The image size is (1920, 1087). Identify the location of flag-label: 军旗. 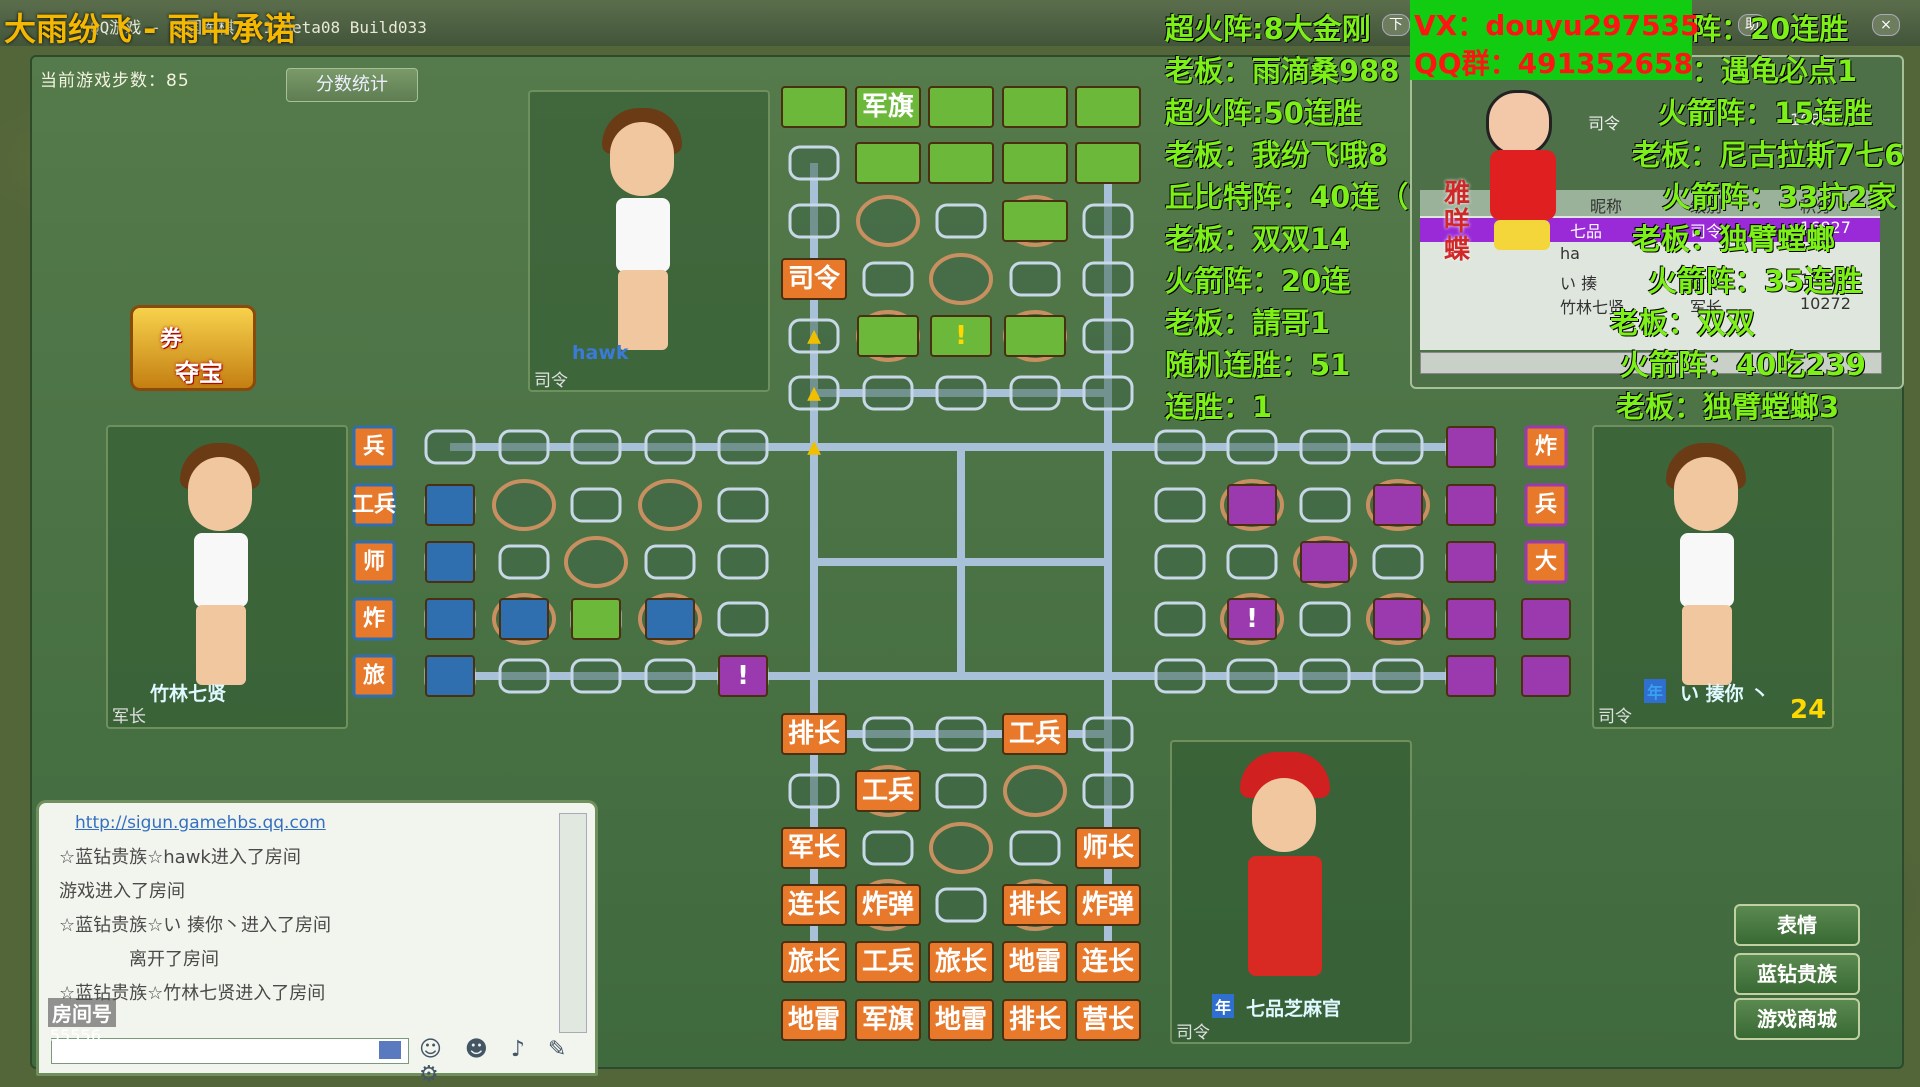
(888, 106).